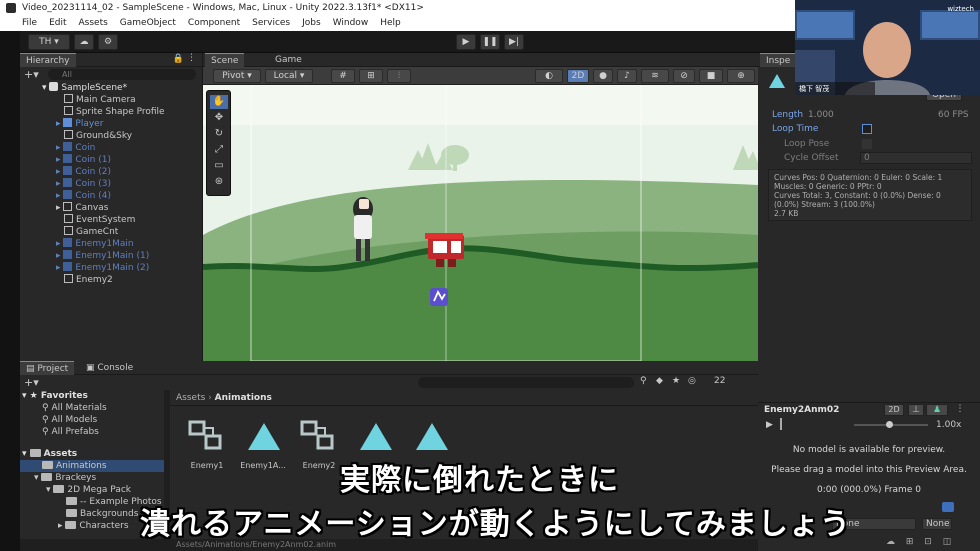 This screenshot has width=980, height=551. What do you see at coordinates (84, 42) in the screenshot?
I see `cloud-icon: ☁` at bounding box center [84, 42].